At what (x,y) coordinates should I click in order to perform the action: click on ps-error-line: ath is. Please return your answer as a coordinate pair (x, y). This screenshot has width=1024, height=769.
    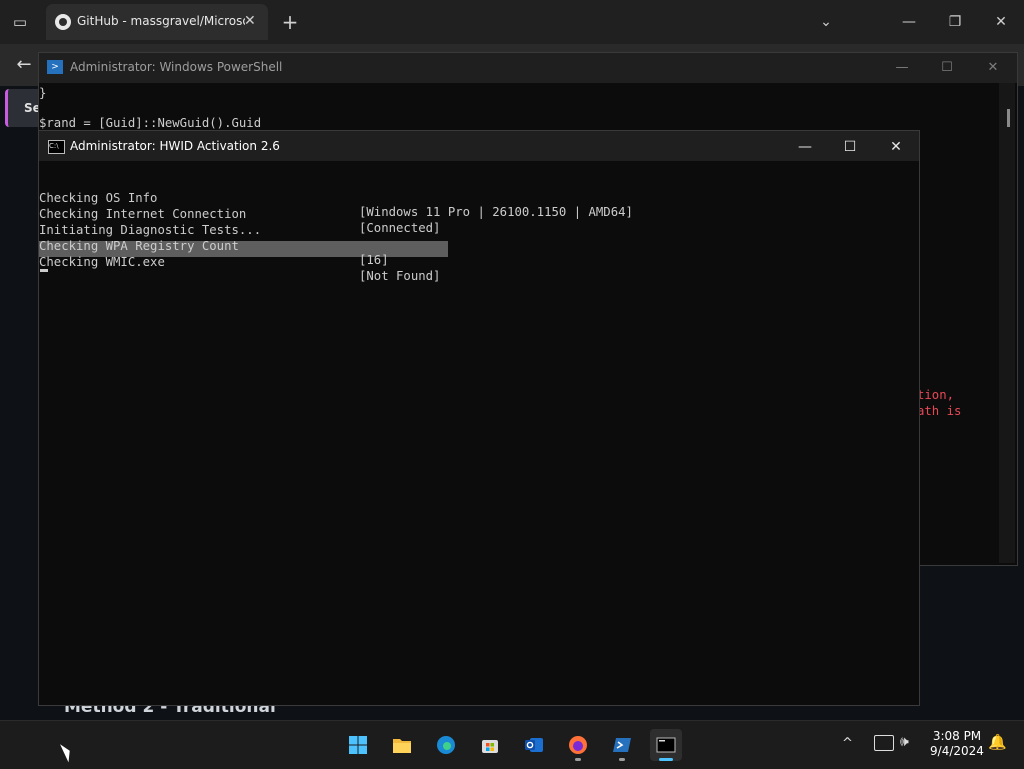
    Looking at the image, I should click on (939, 411).